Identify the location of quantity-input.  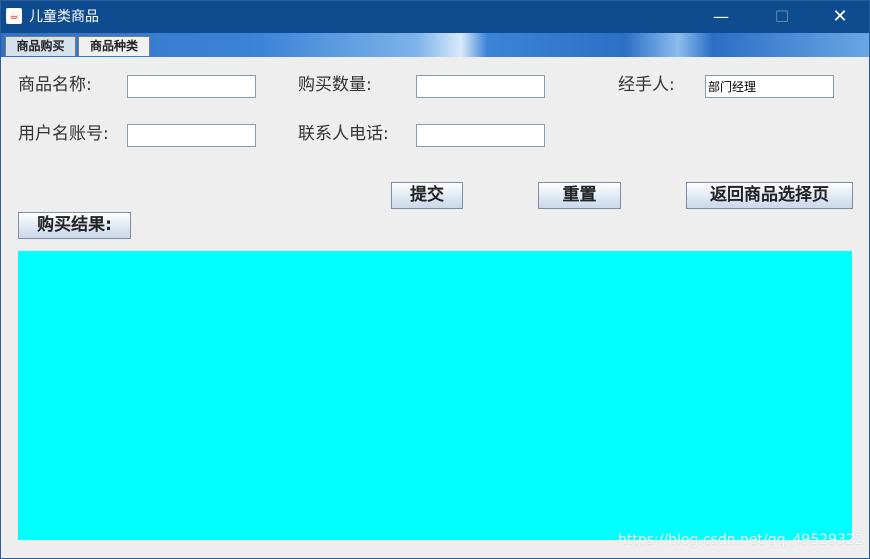
(480, 86).